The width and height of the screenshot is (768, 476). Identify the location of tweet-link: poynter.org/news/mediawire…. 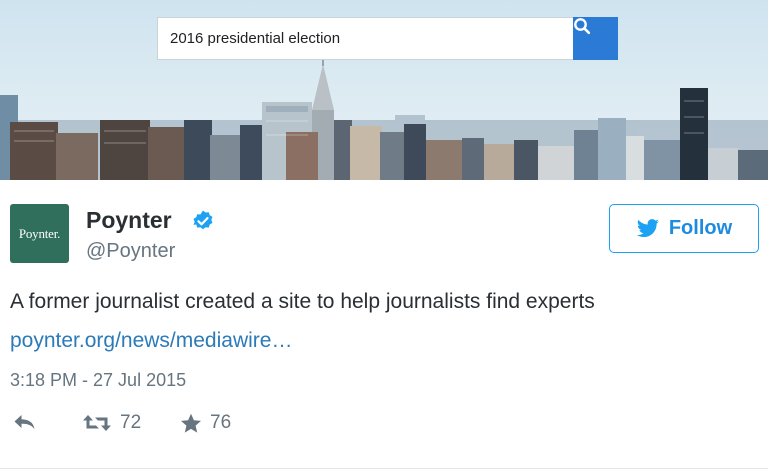
(151, 341).